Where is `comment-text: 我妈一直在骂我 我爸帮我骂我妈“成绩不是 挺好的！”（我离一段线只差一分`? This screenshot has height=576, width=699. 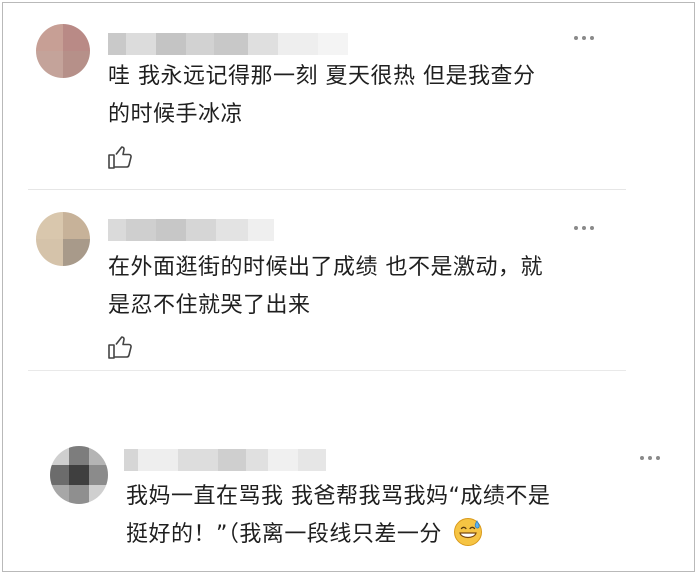
comment-text: 我妈一直在骂我 我爸帮我骂我妈“成绩不是 挺好的！”（我离一段线只差一分 is located at coordinates (338, 515).